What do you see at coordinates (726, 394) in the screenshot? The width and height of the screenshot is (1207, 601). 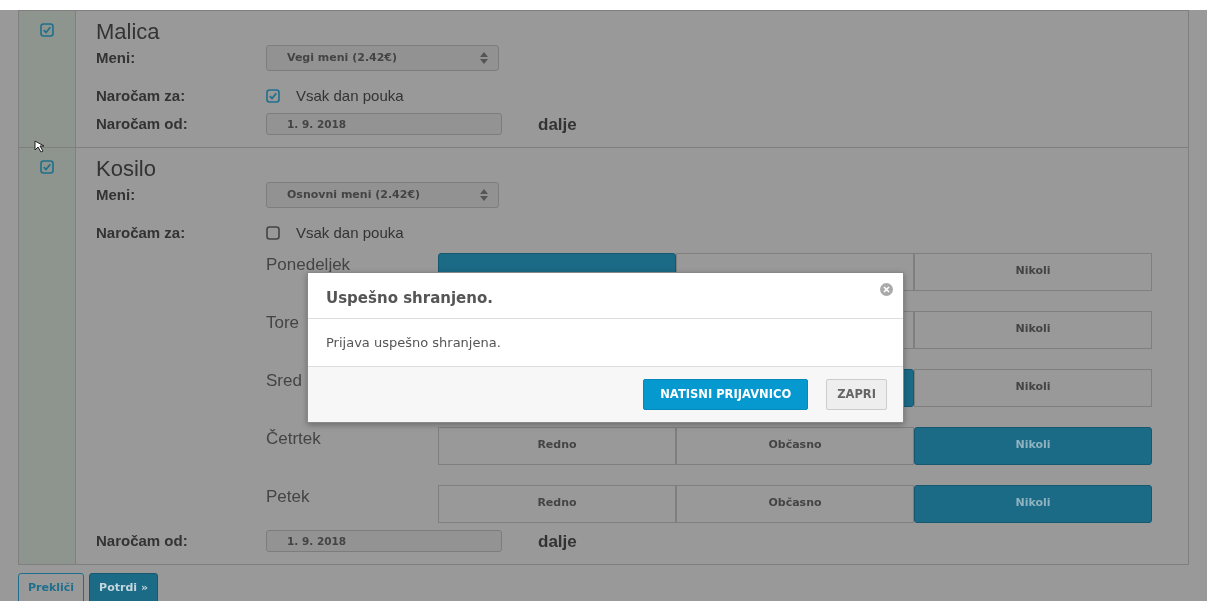 I see `print-button: NATISNI PRIJAVNICO` at bounding box center [726, 394].